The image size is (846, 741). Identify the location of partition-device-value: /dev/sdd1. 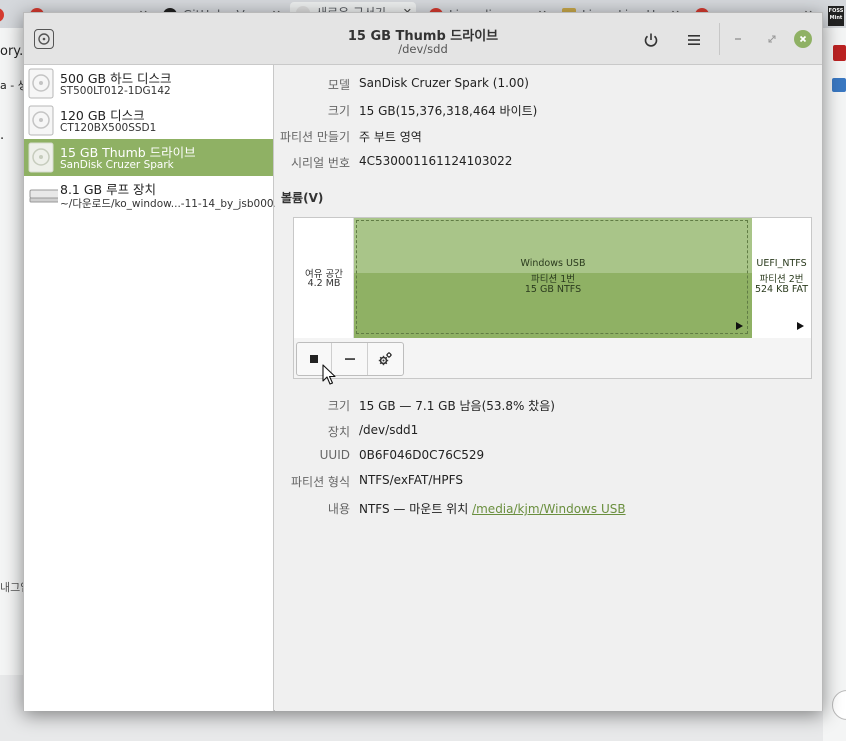
(389, 430).